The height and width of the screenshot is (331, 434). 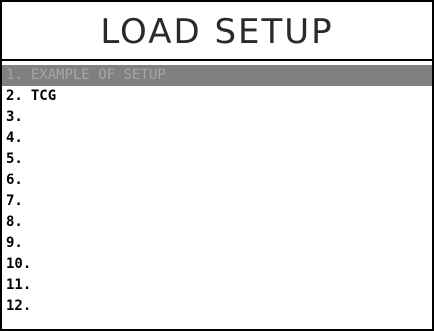 I want to click on setup-number: 4., so click(x=14, y=138).